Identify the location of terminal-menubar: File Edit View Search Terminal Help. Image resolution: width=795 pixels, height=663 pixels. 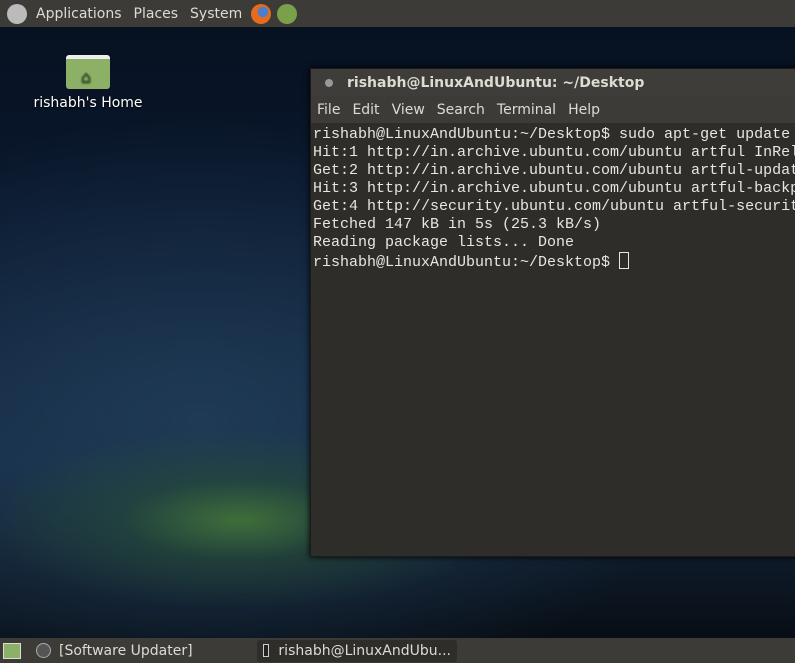
(553, 109).